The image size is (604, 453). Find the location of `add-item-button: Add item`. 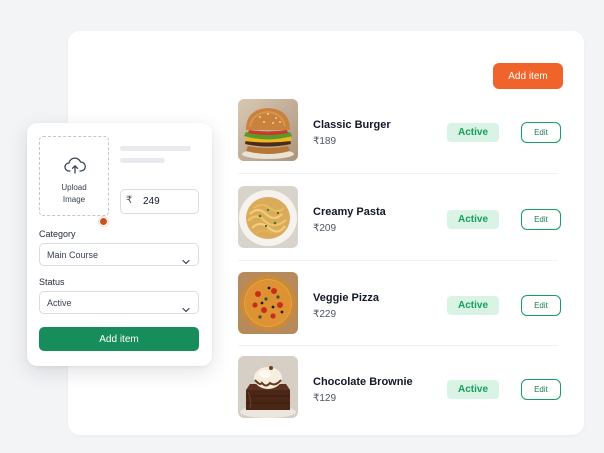

add-item-button: Add item is located at coordinates (528, 76).